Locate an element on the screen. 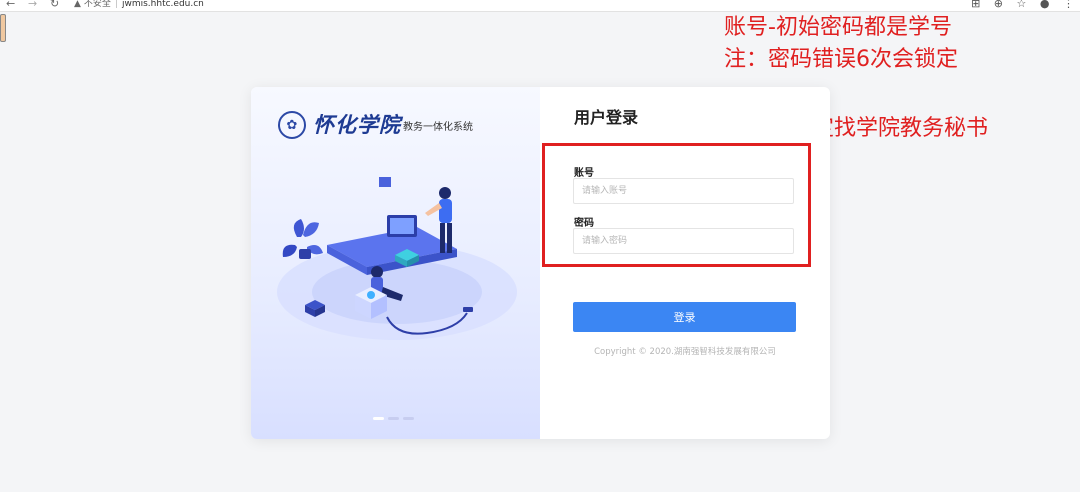 The image size is (1080, 492). warning-icon: ▲ is located at coordinates (77, 4).